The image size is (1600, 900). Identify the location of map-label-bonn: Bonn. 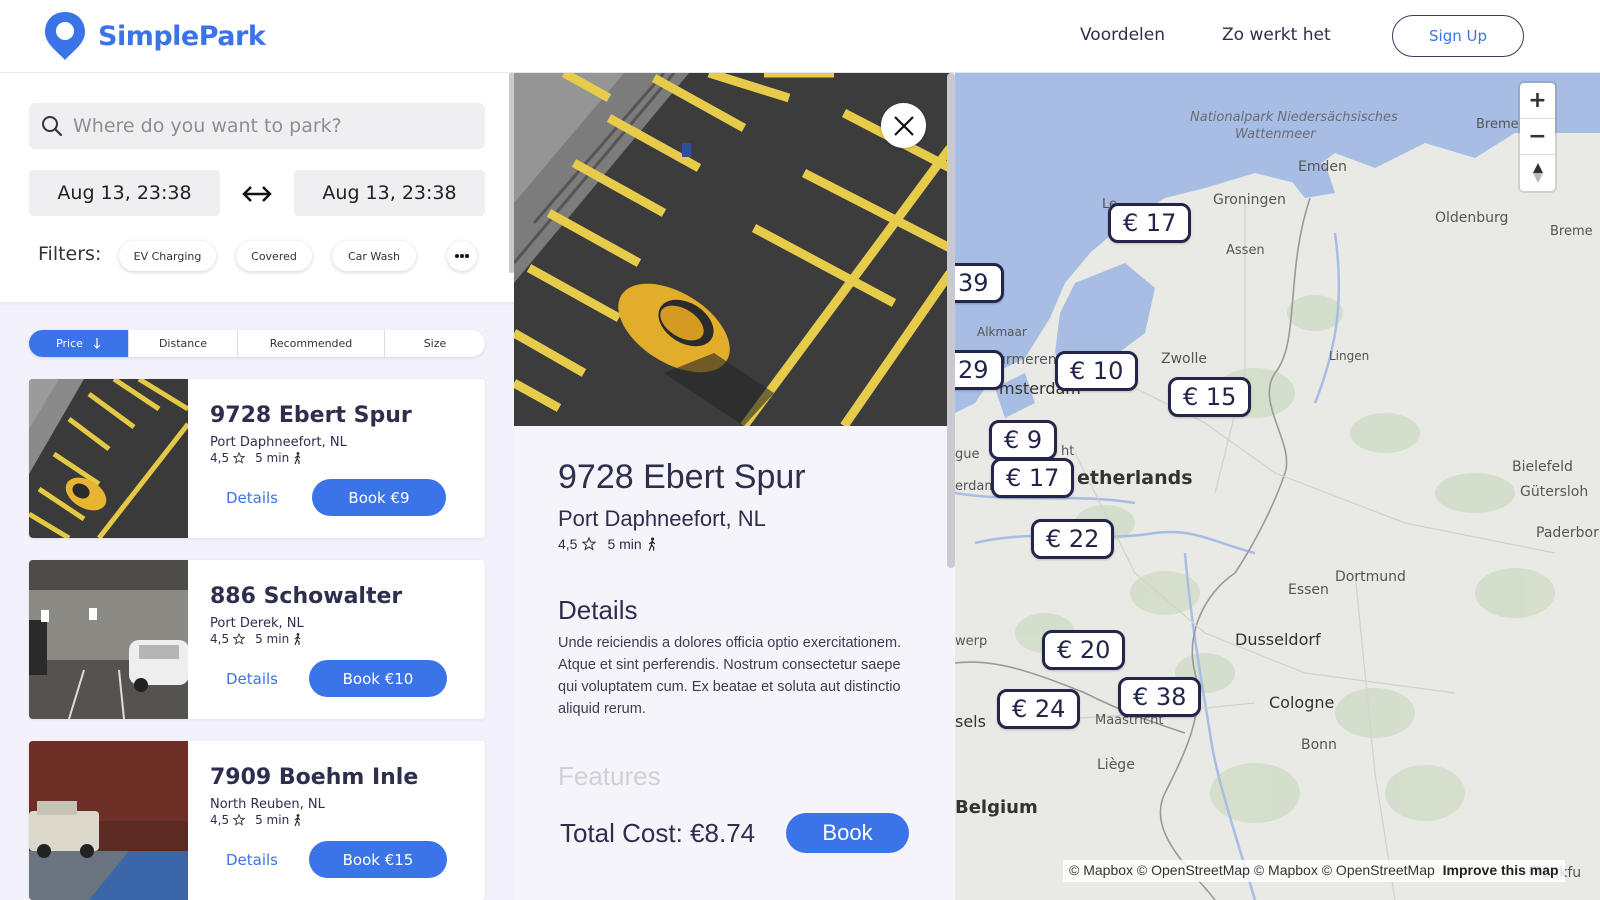
(1319, 745).